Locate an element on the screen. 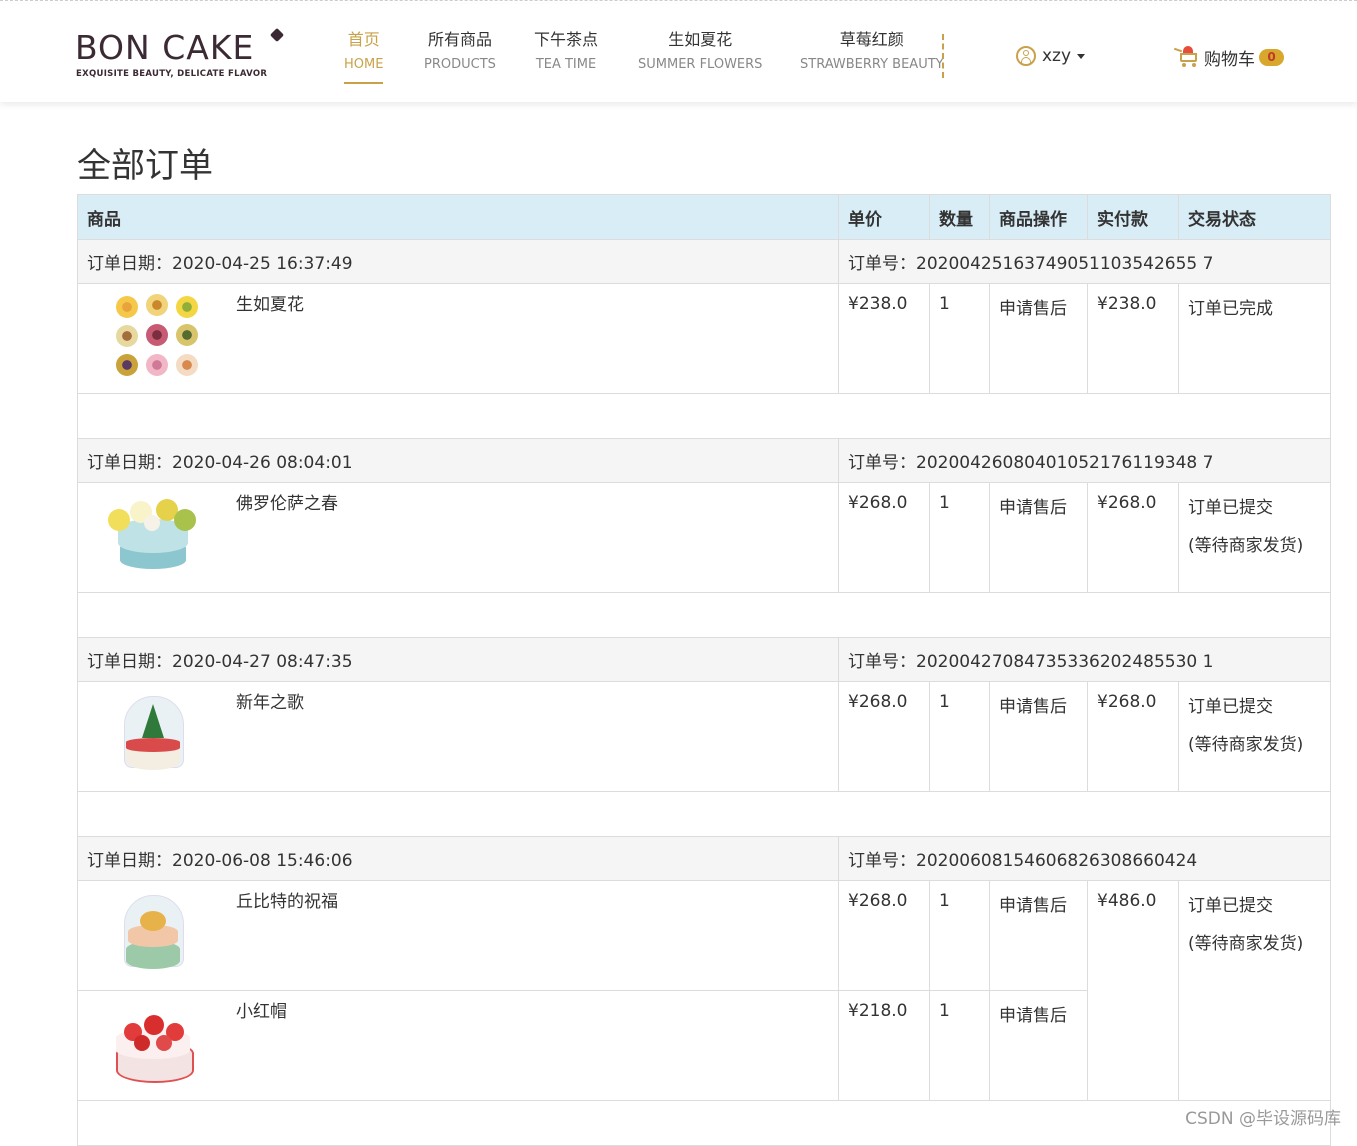 The width and height of the screenshot is (1357, 1146). order-number: 订单号：20200425163749051103542655 7 is located at coordinates (1084, 261).